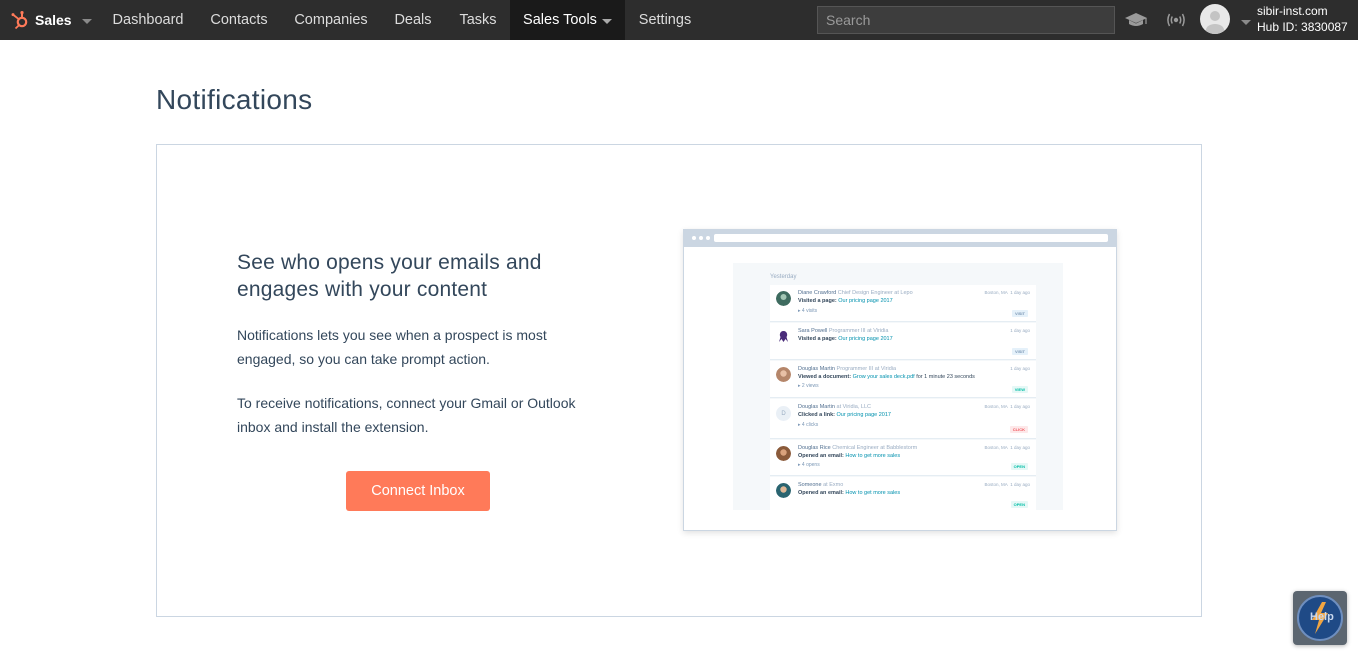 The image size is (1358, 660). What do you see at coordinates (19, 20) in the screenshot?
I see `hubspot-logo-icon` at bounding box center [19, 20].